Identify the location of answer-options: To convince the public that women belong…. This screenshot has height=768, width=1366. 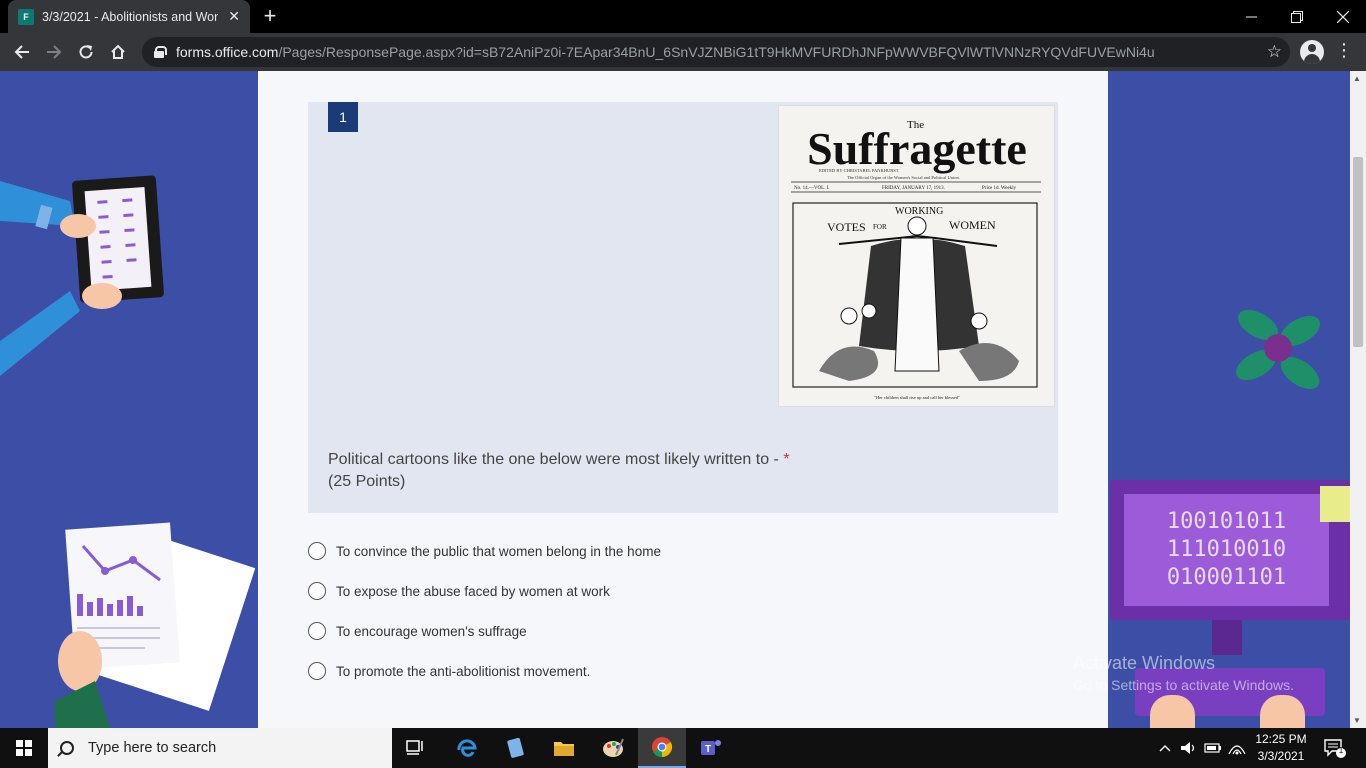
(658, 611).